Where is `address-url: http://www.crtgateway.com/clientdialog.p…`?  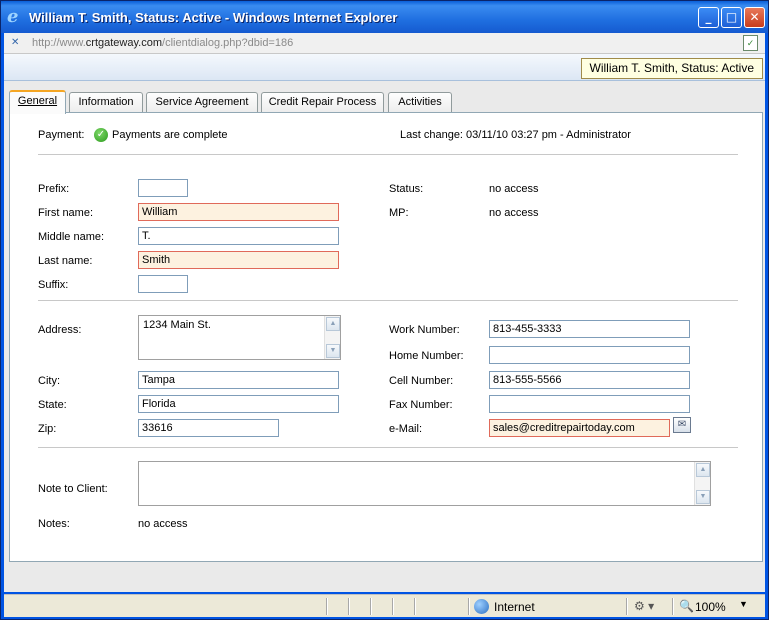
address-url: http://www.crtgateway.com/clientdialog.p… is located at coordinates (162, 43).